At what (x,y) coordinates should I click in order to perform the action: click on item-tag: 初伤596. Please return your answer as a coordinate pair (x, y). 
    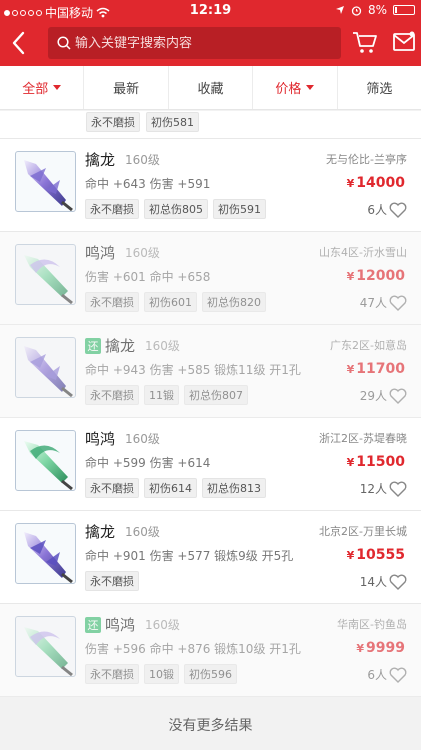
    Looking at the image, I should click on (210, 674).